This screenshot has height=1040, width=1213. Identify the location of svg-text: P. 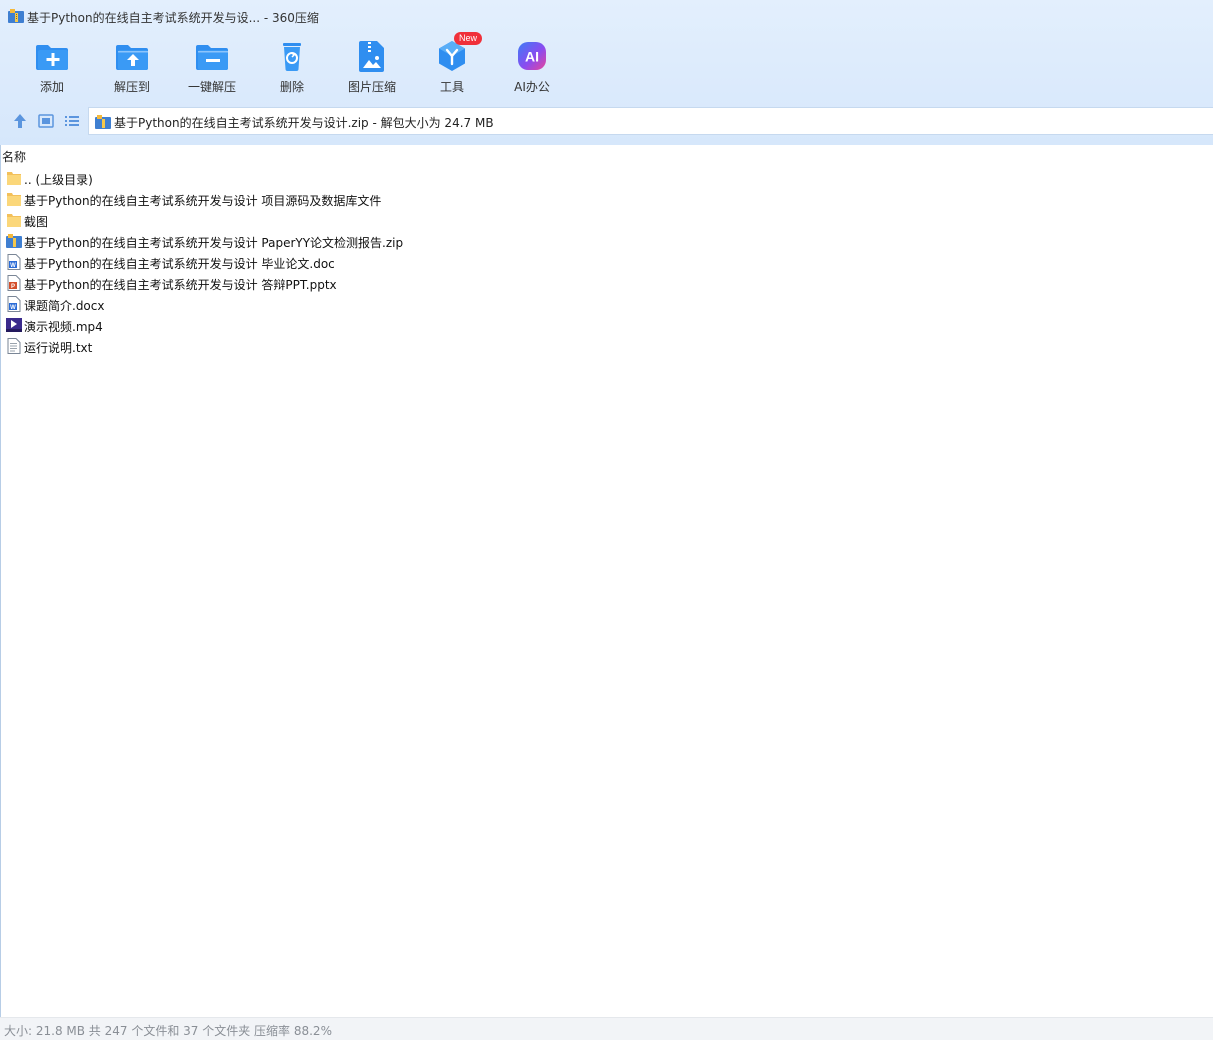
(13, 287).